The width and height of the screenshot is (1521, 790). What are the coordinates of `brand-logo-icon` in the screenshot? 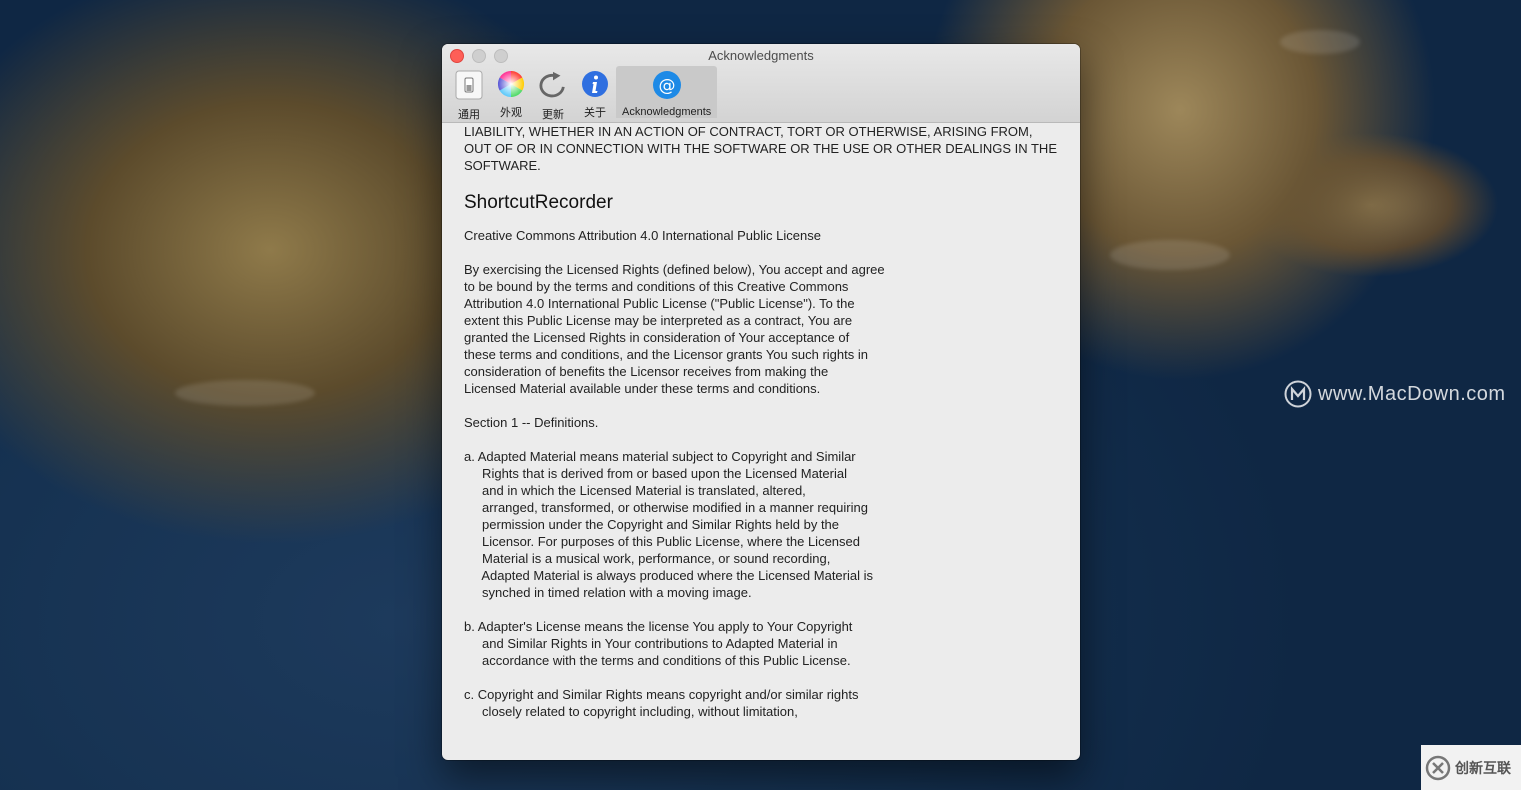 It's located at (1438, 767).